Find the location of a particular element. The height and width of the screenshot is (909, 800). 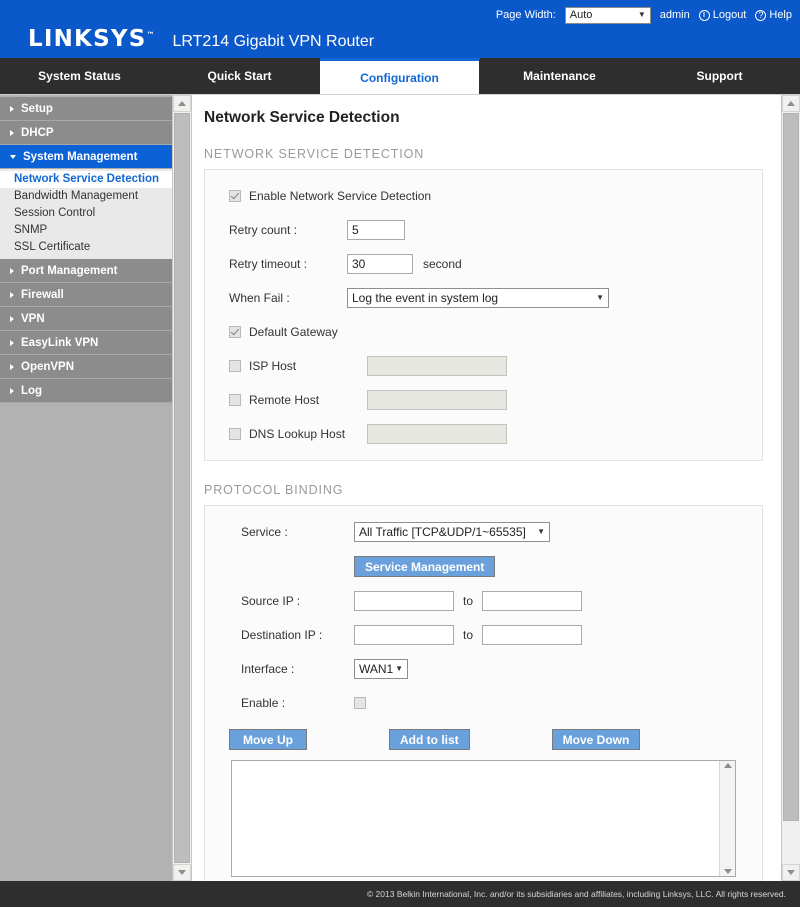

service-label: Service : is located at coordinates (264, 532).